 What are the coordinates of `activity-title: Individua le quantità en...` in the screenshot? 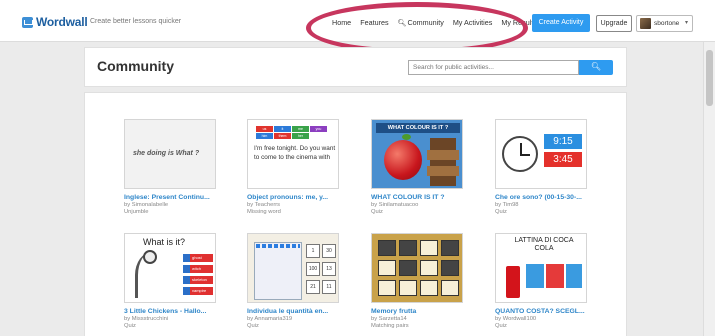 It's located at (297, 311).